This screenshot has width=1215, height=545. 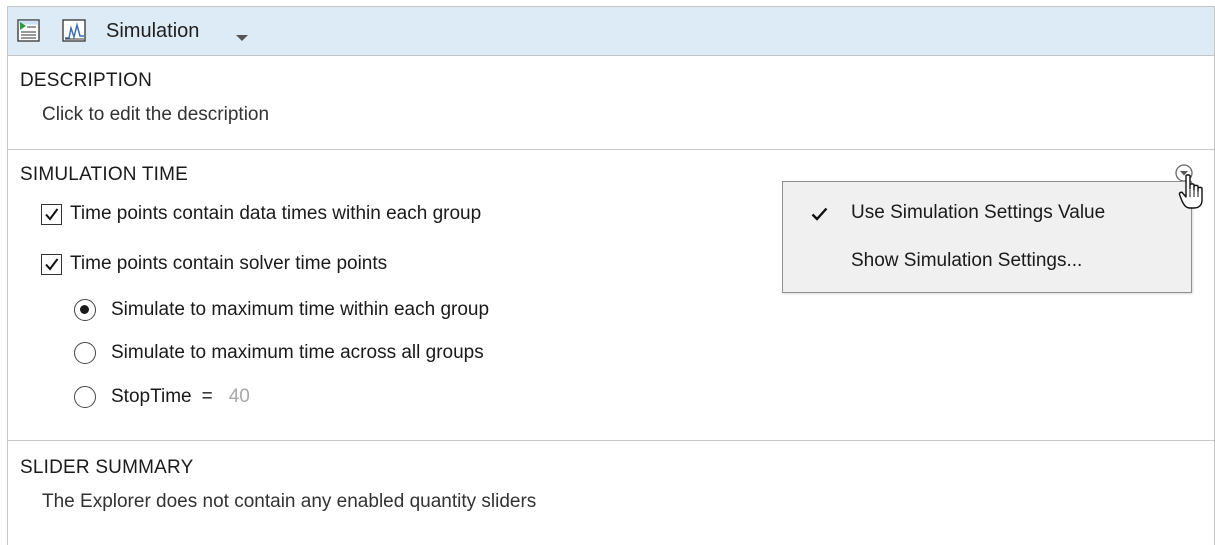 What do you see at coordinates (1195, 193) in the screenshot?
I see `hand-pointer-cursor-icon` at bounding box center [1195, 193].